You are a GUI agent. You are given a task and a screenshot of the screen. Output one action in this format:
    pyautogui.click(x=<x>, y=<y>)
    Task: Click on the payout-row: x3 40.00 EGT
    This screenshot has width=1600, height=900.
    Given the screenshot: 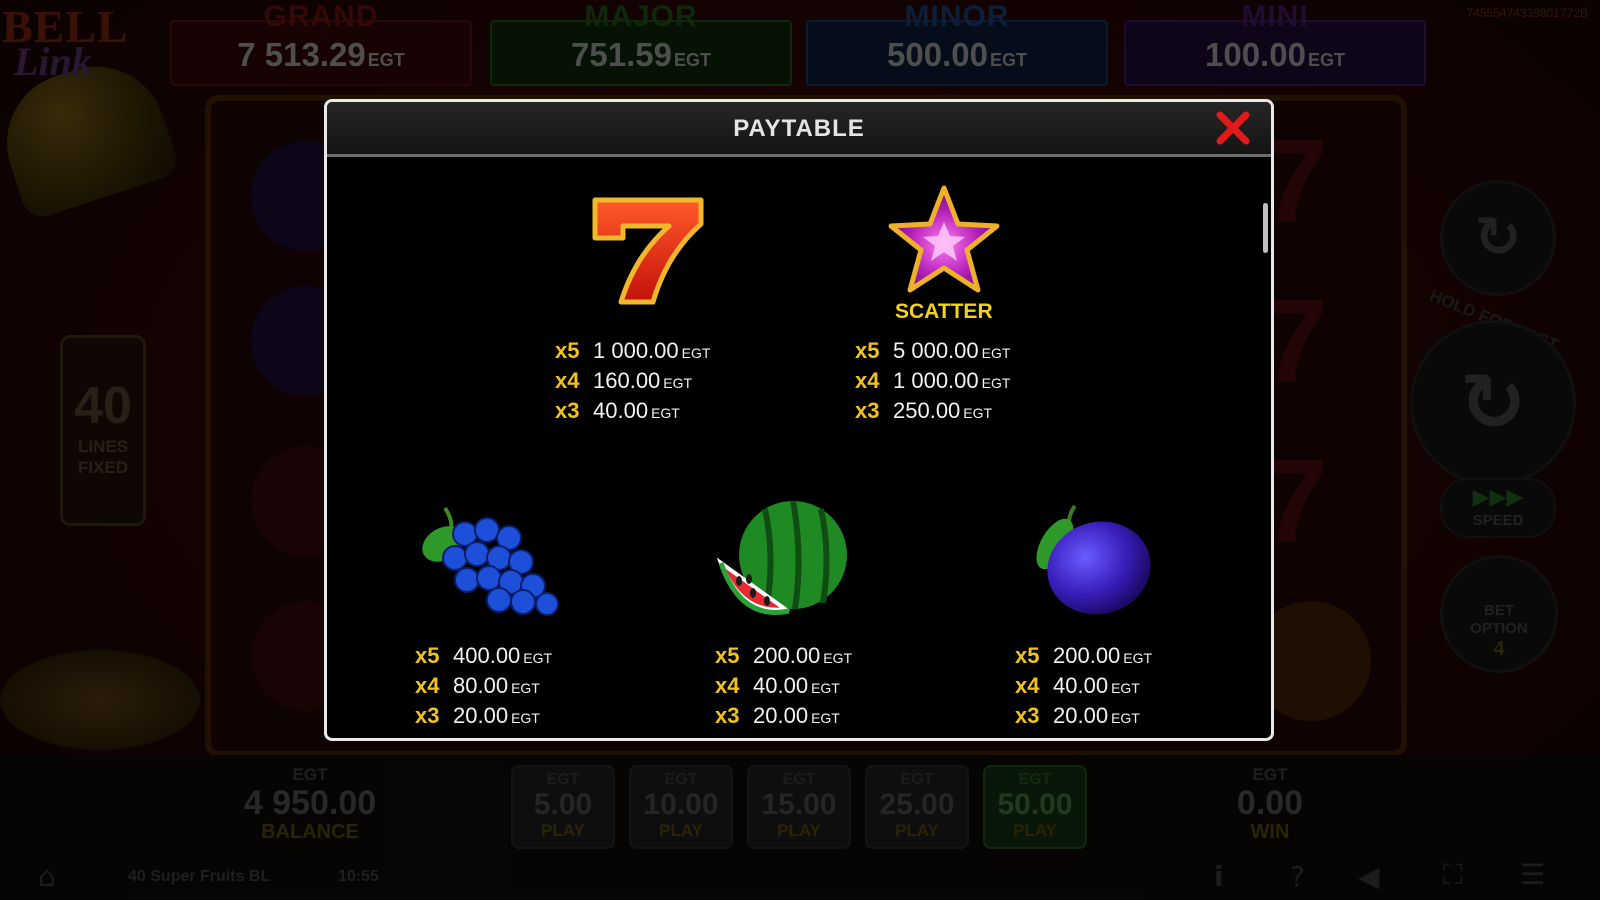 What is the action you would take?
    pyautogui.click(x=632, y=412)
    